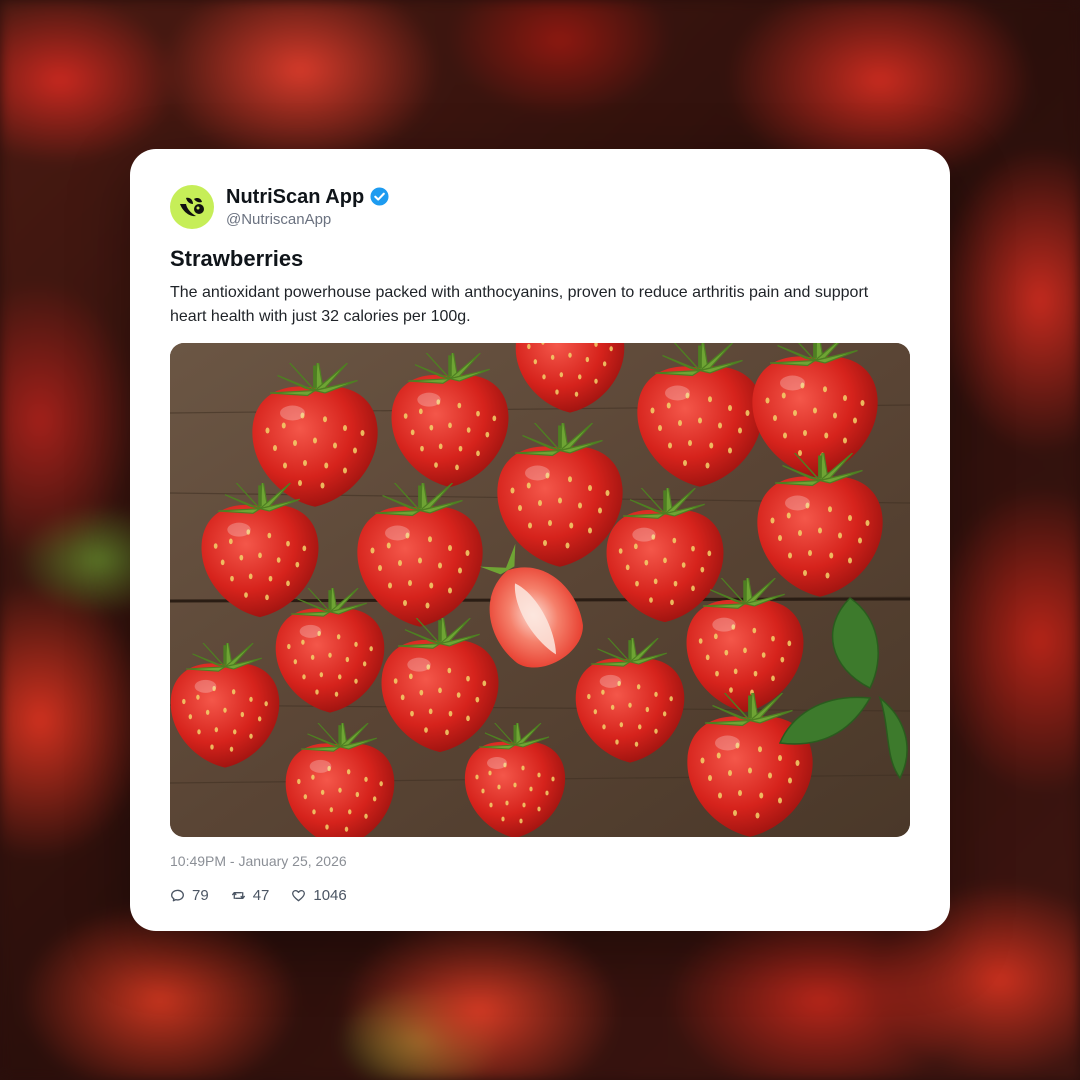 The height and width of the screenshot is (1080, 1080). Describe the element at coordinates (200, 895) in the screenshot. I see `reply-count: 79` at that location.